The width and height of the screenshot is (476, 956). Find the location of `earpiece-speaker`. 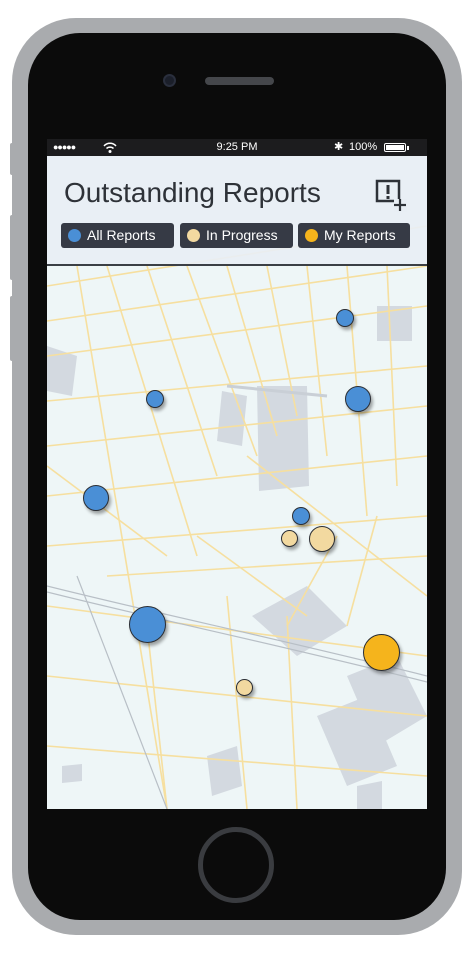

earpiece-speaker is located at coordinates (239, 81).